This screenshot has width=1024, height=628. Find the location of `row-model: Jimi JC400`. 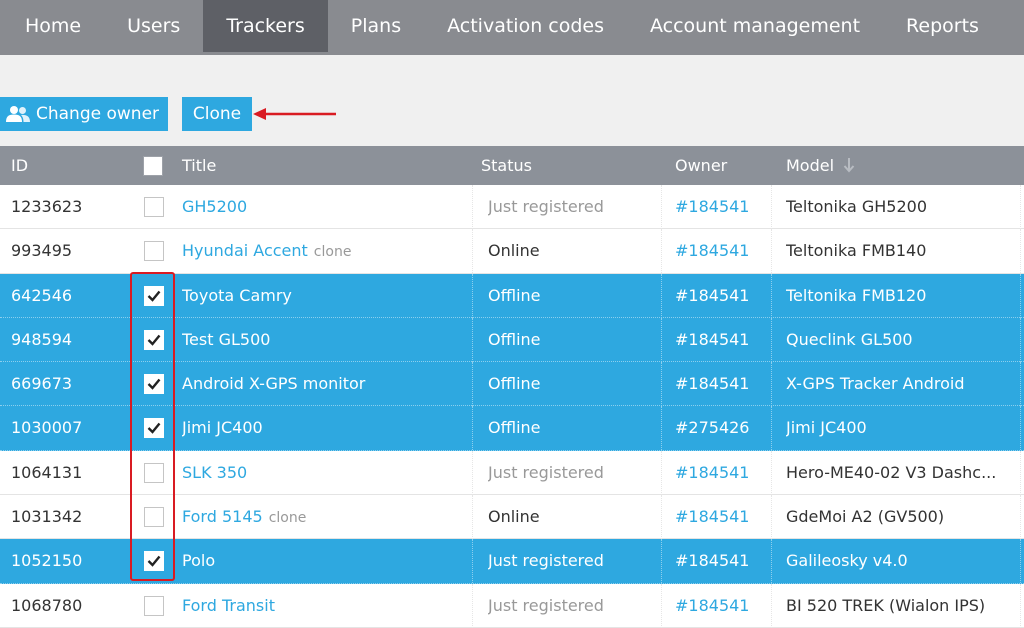

row-model: Jimi JC400 is located at coordinates (826, 428).